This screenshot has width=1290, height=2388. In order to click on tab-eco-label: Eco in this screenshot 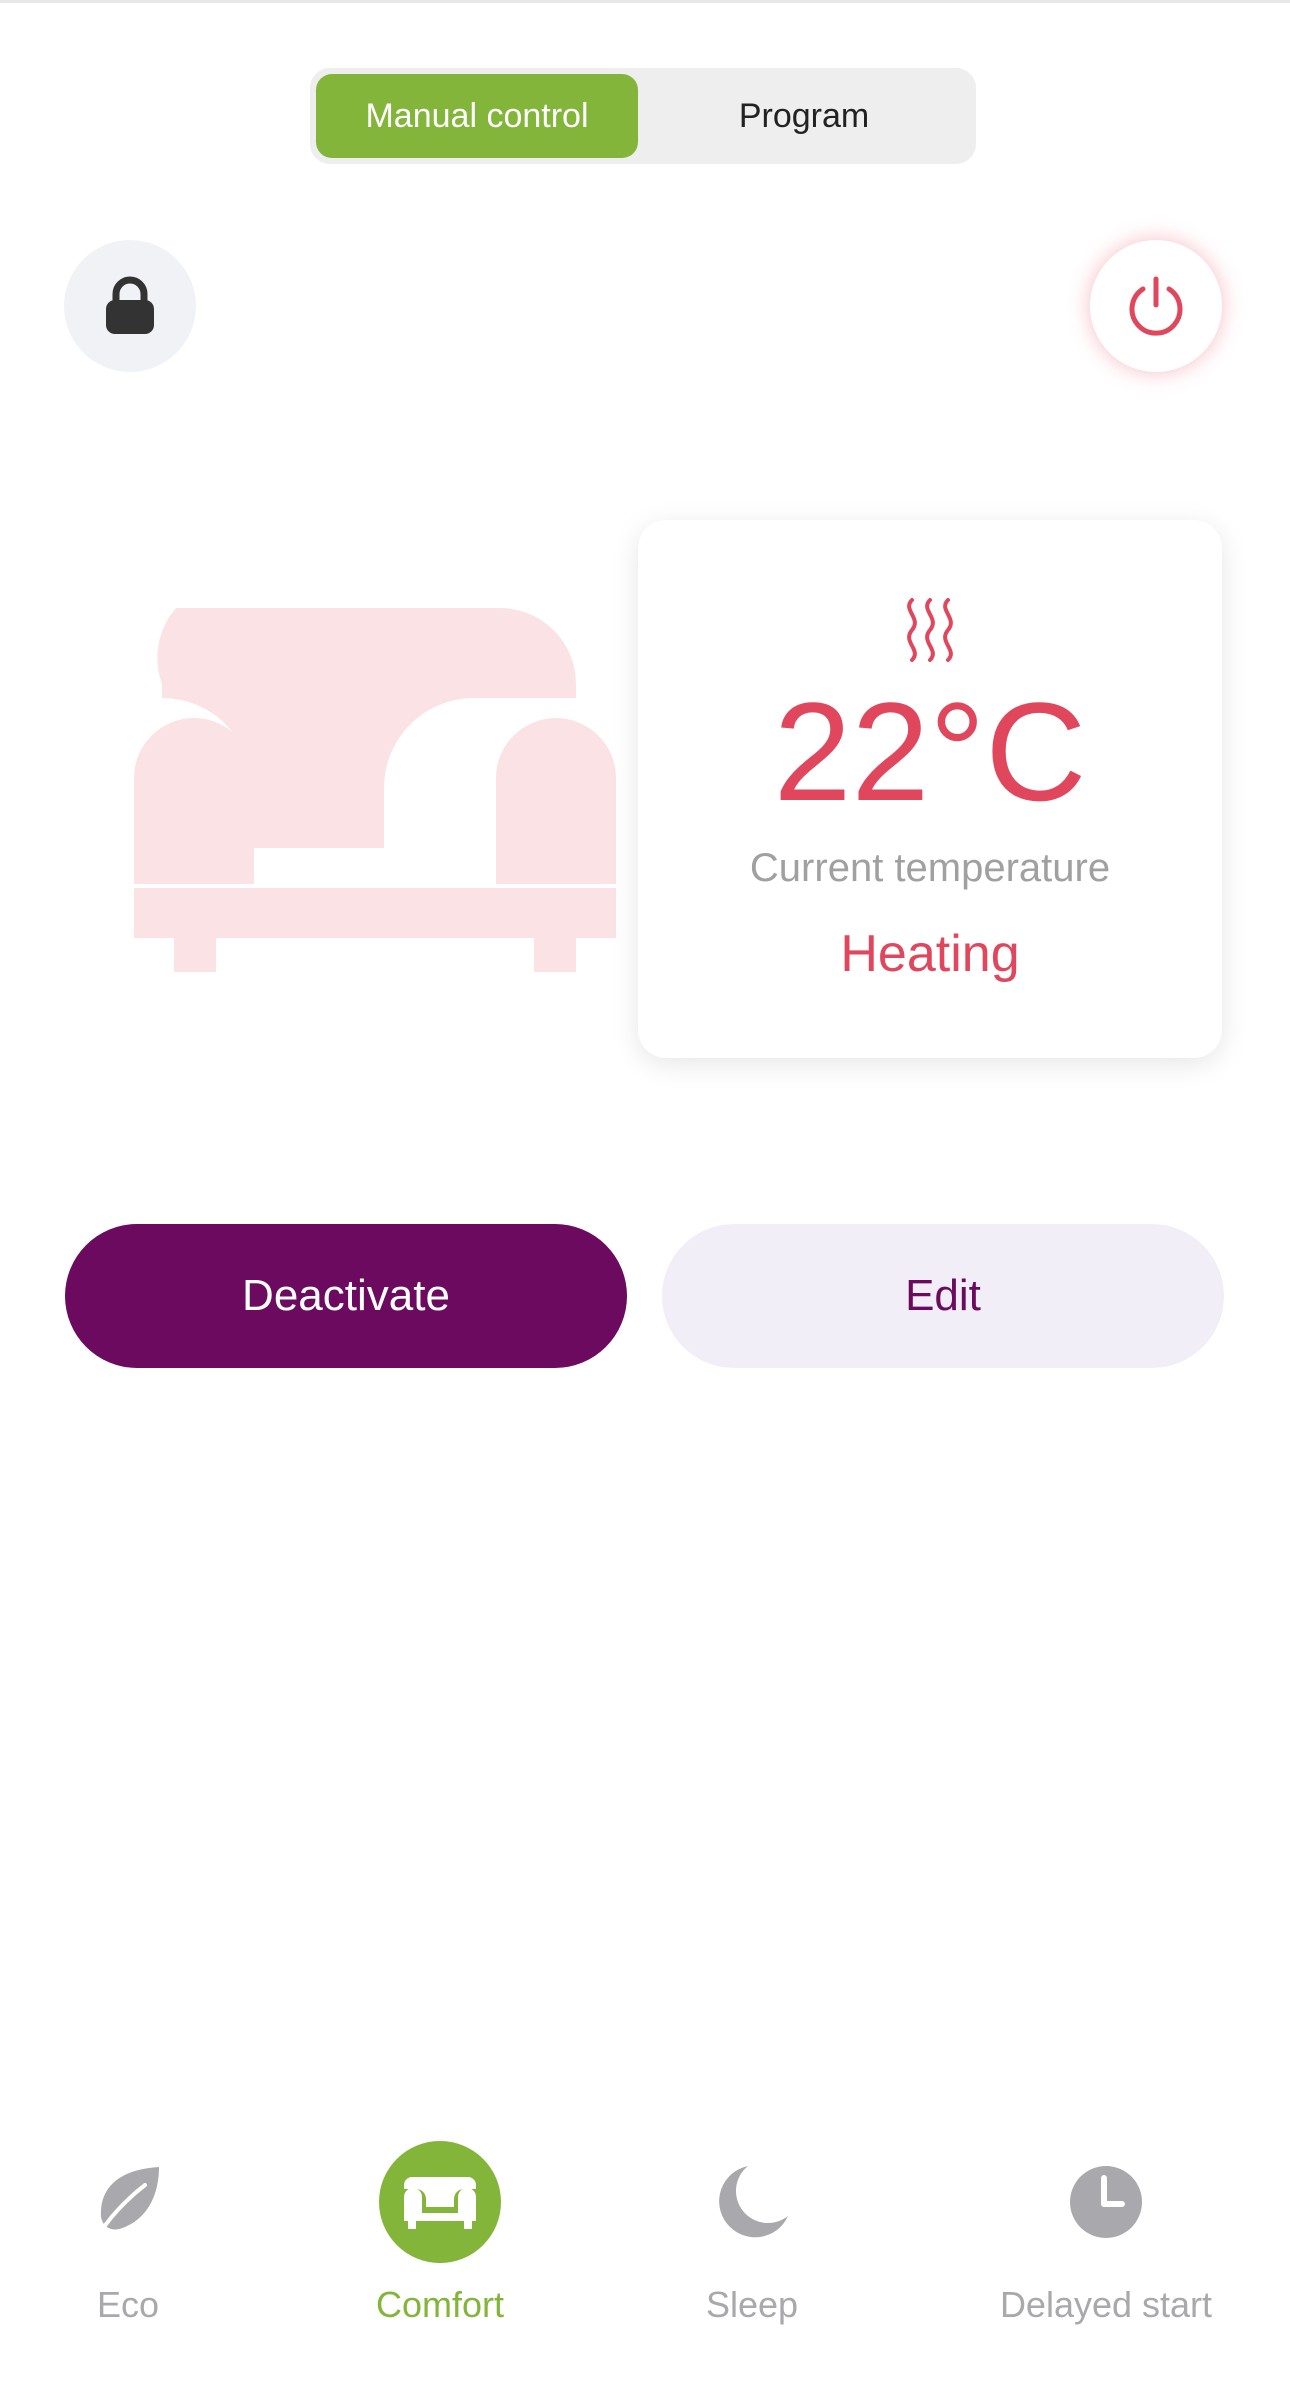, I will do `click(128, 2304)`.